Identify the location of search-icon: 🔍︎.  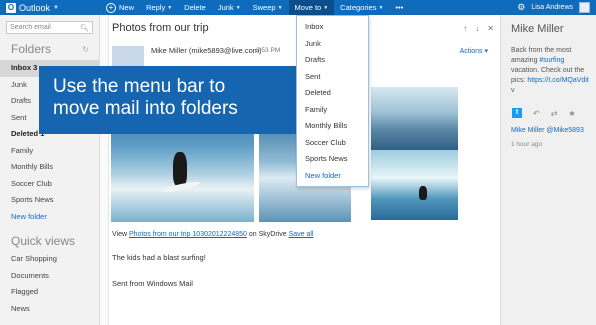
(84, 28).